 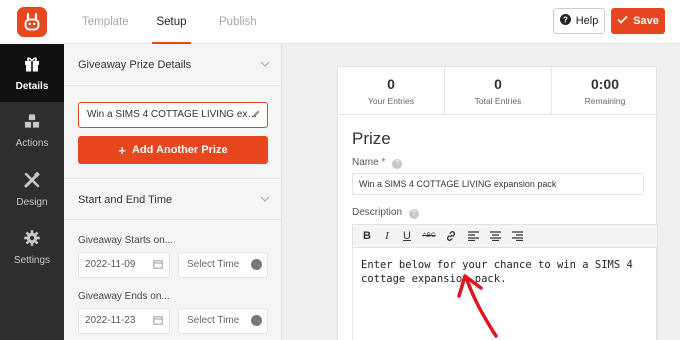 What do you see at coordinates (498, 101) in the screenshot?
I see `total-entries-label: Total Entries` at bounding box center [498, 101].